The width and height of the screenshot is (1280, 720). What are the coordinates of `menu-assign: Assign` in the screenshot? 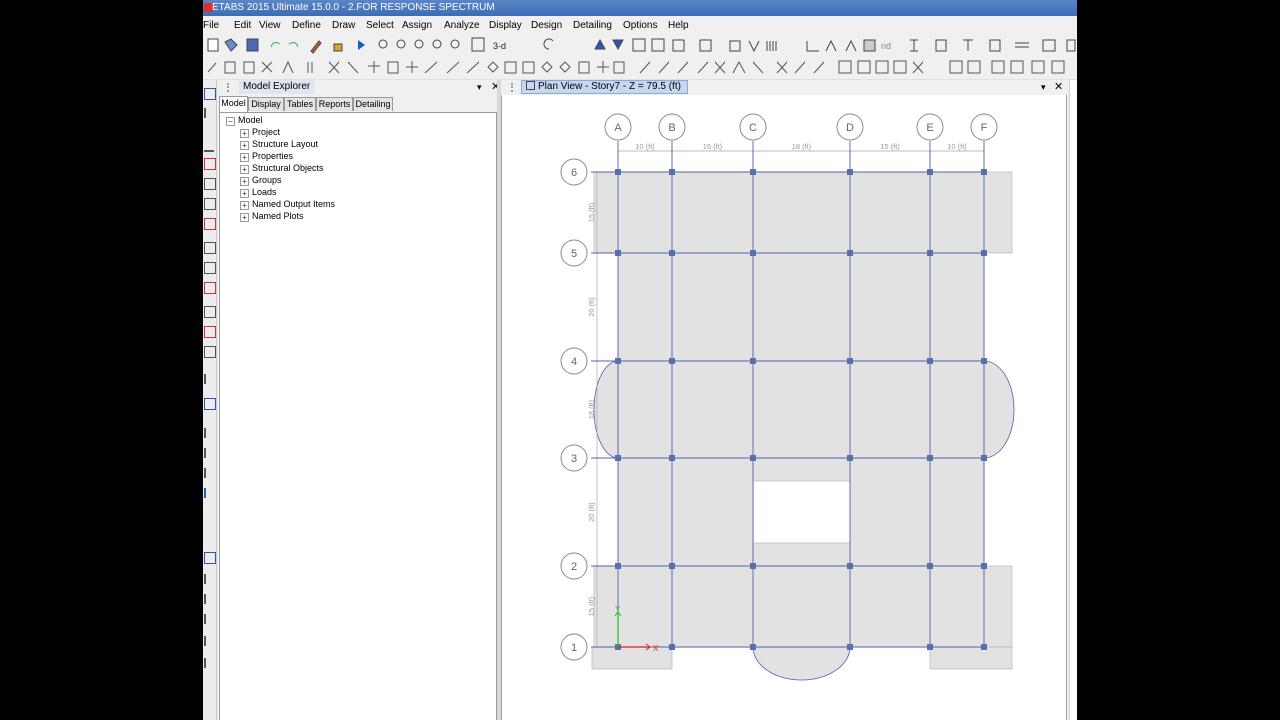 It's located at (417, 26).